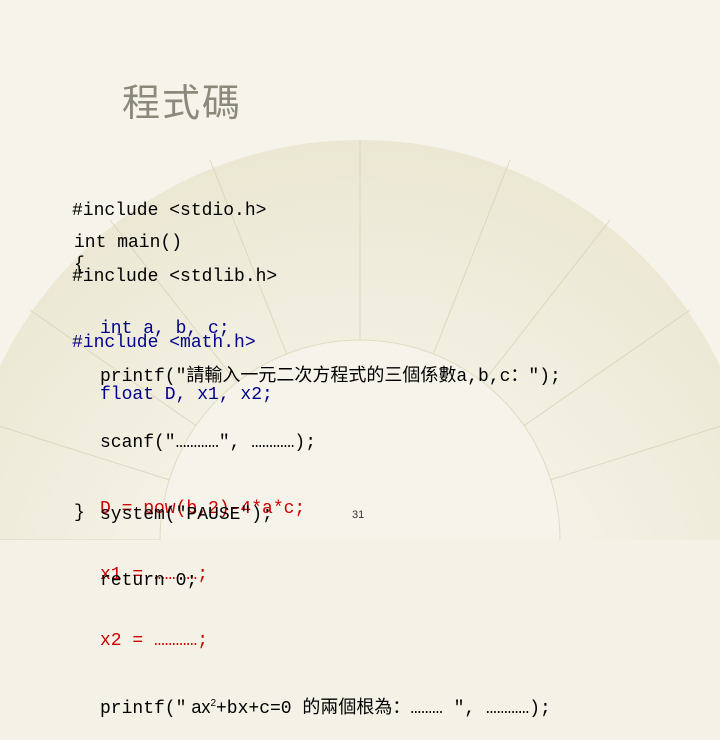 This screenshot has height=740, width=720. Describe the element at coordinates (79, 513) in the screenshot. I see `close-brace: }` at that location.